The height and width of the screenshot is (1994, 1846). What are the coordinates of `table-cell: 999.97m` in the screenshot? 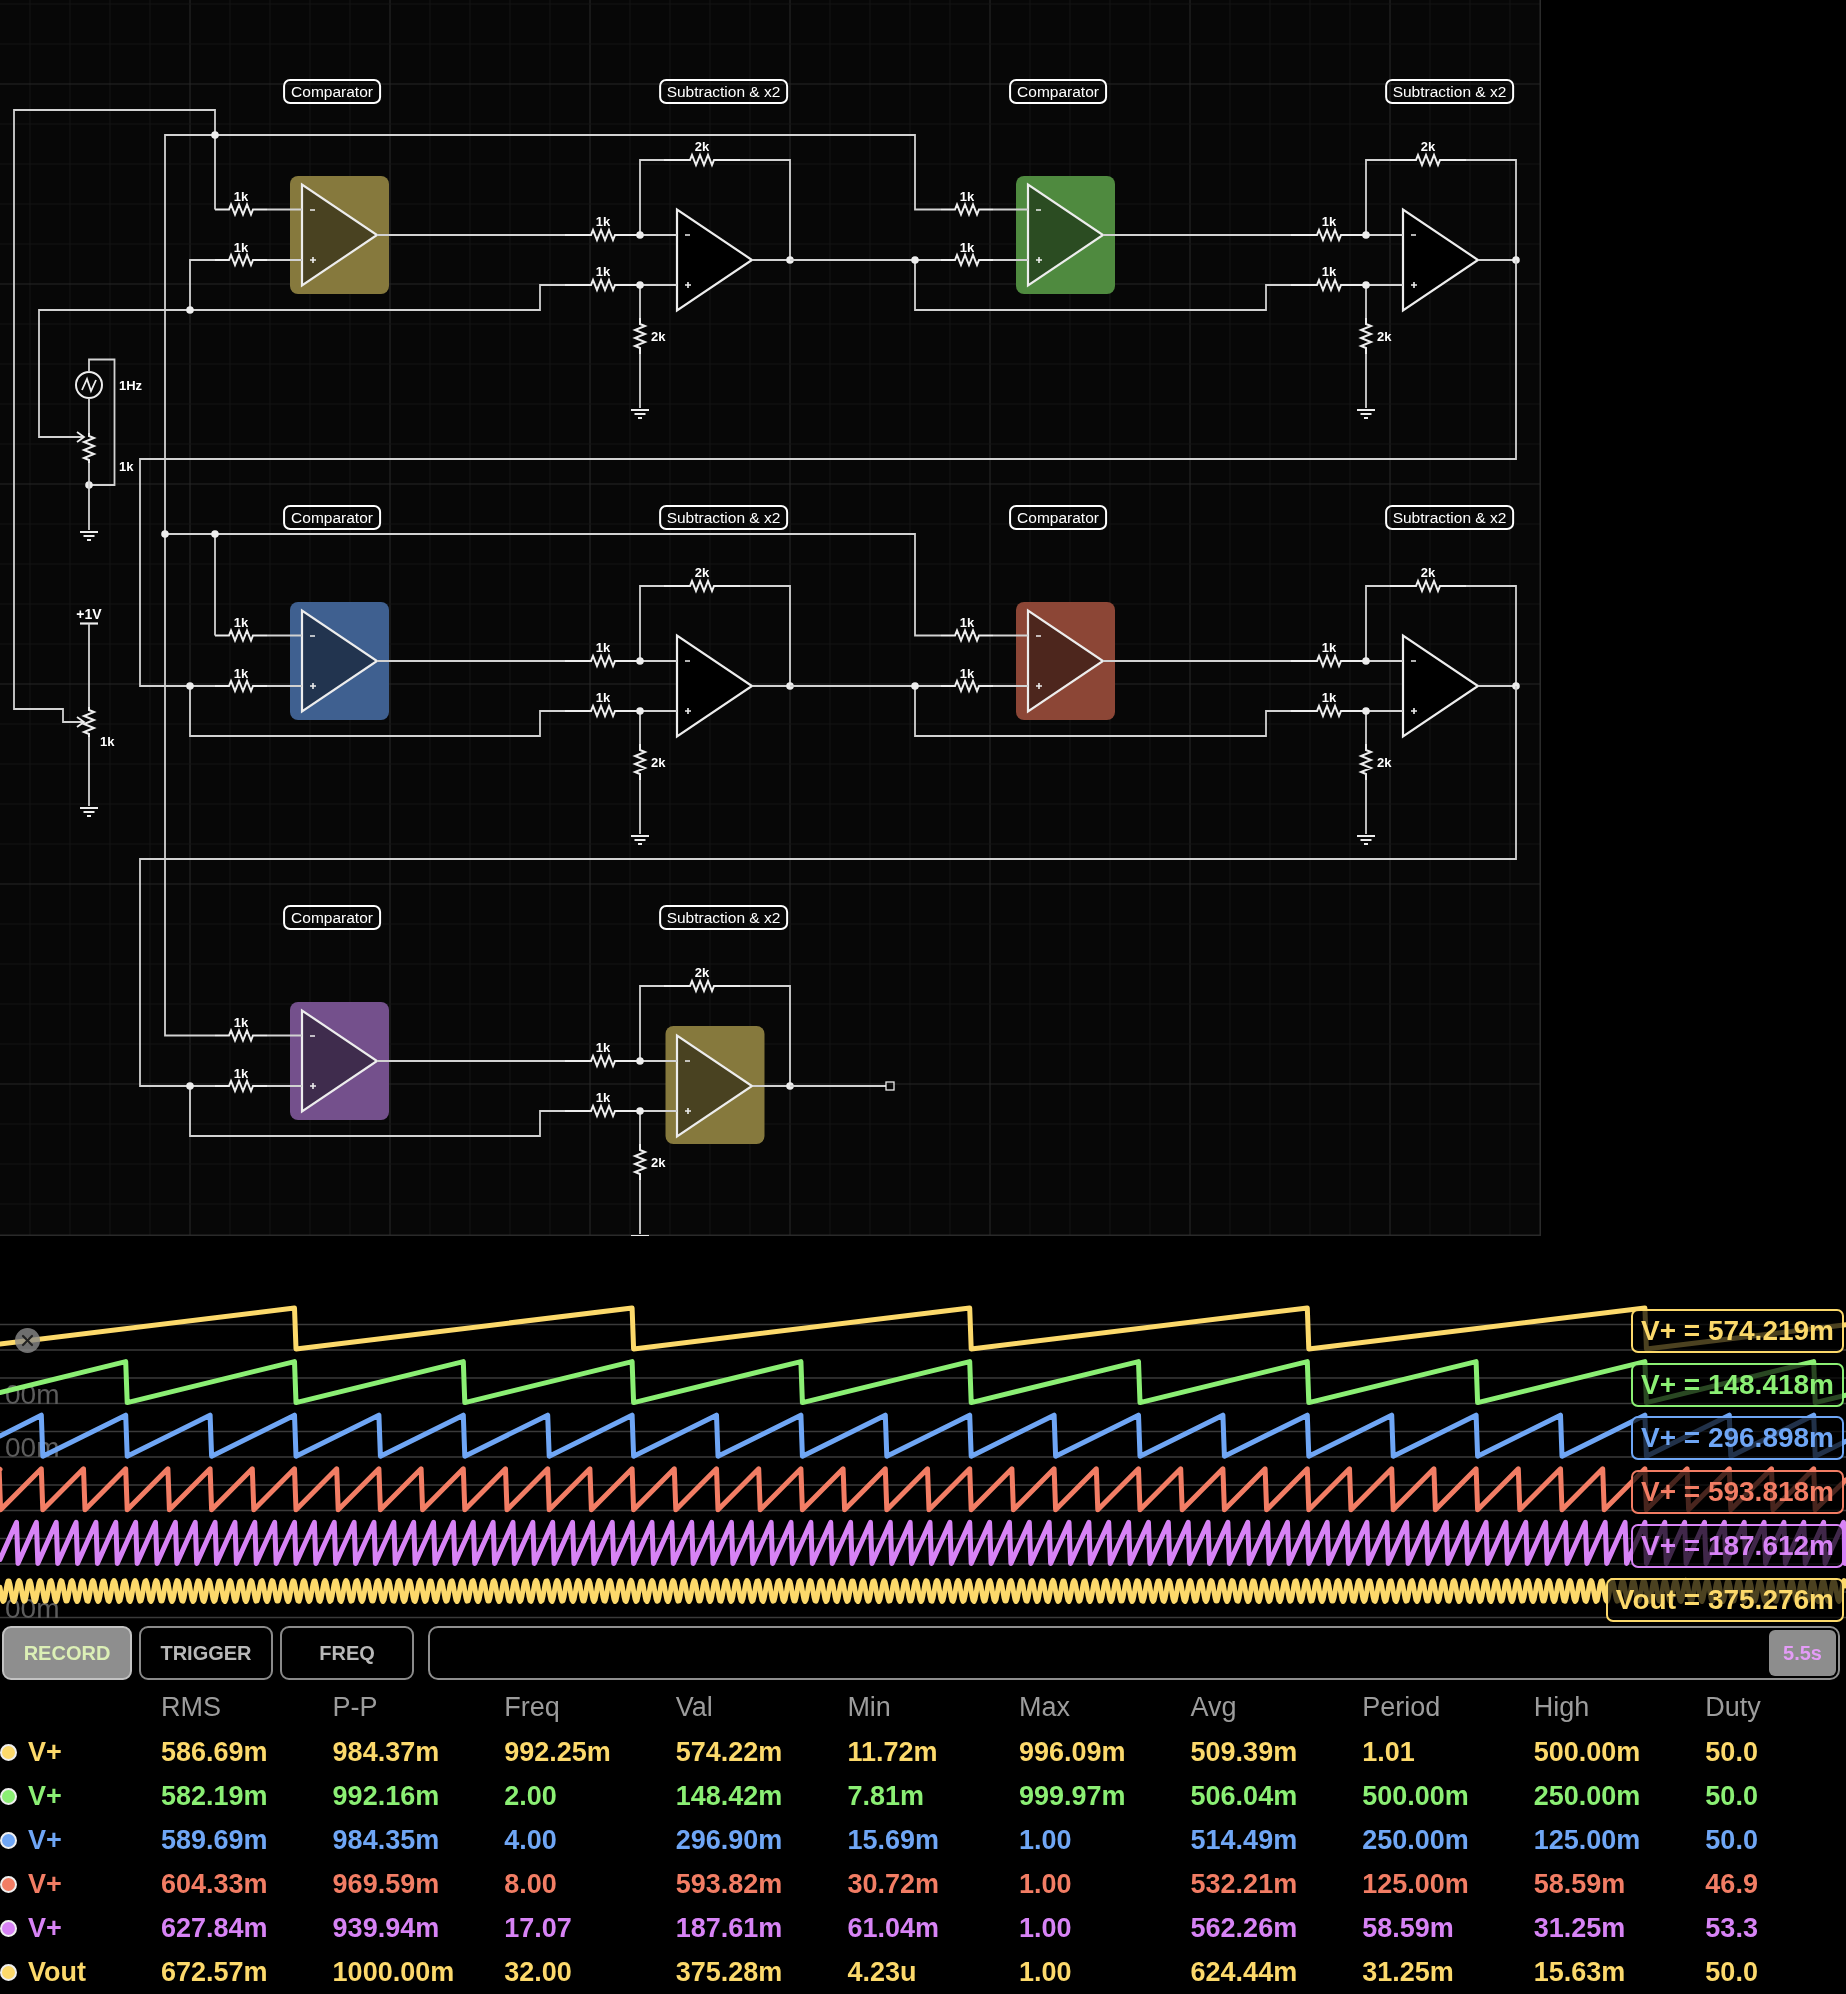 It's located at (1072, 1796).